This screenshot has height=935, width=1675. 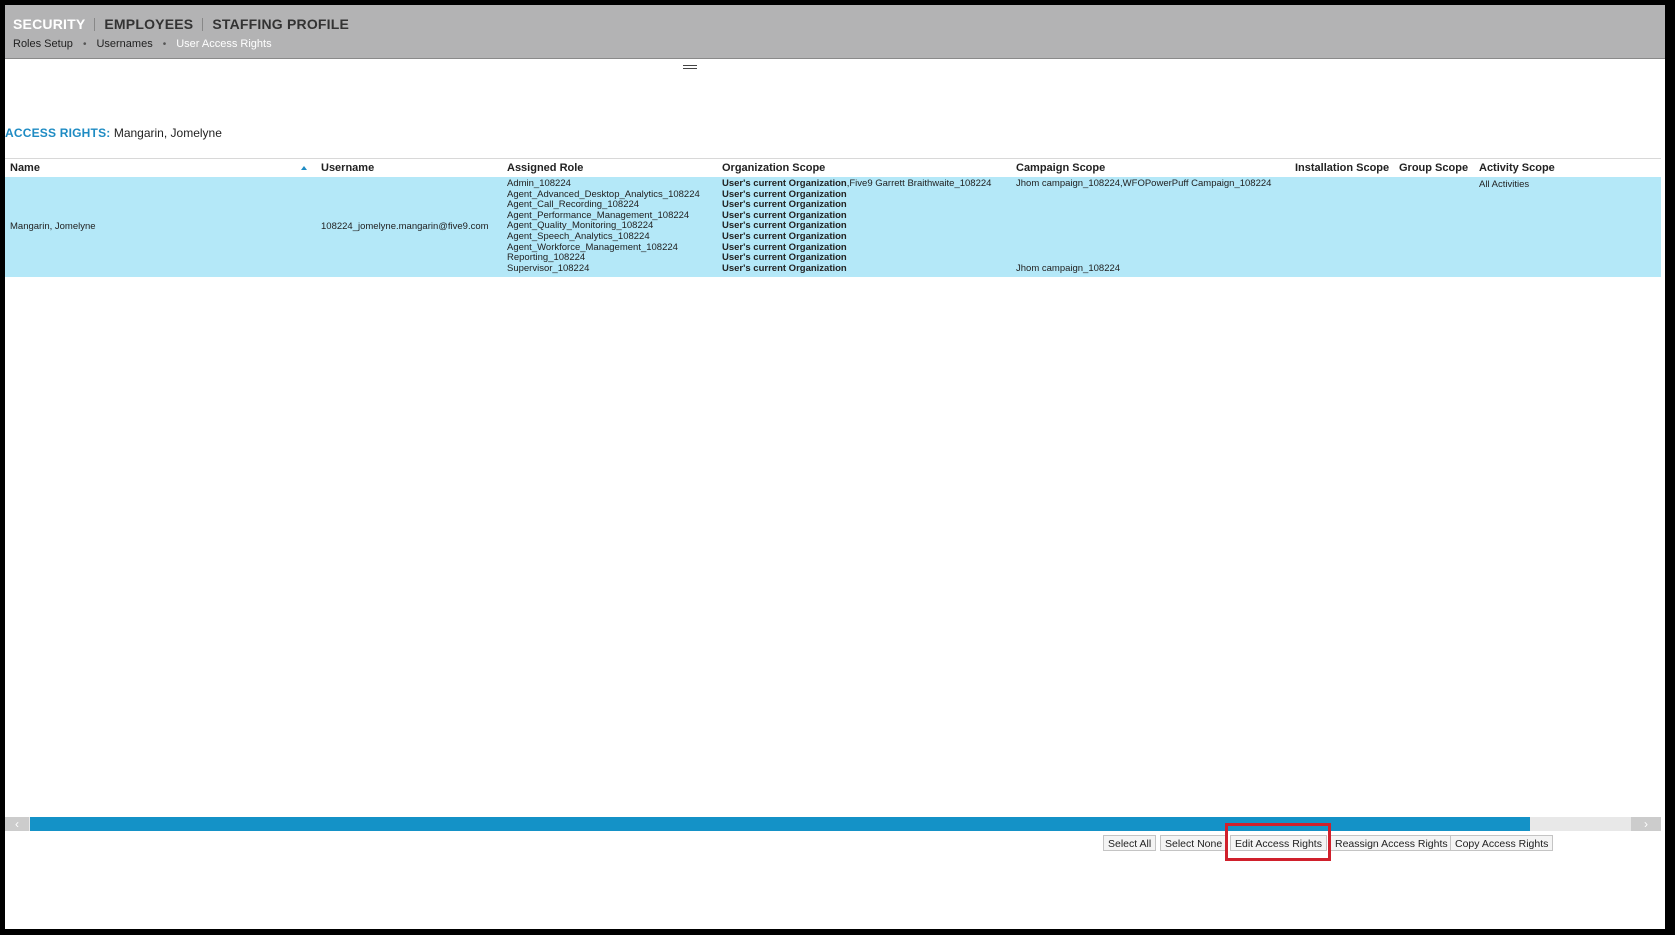 What do you see at coordinates (1646, 824) in the screenshot?
I see `scroll-right-icon: ›` at bounding box center [1646, 824].